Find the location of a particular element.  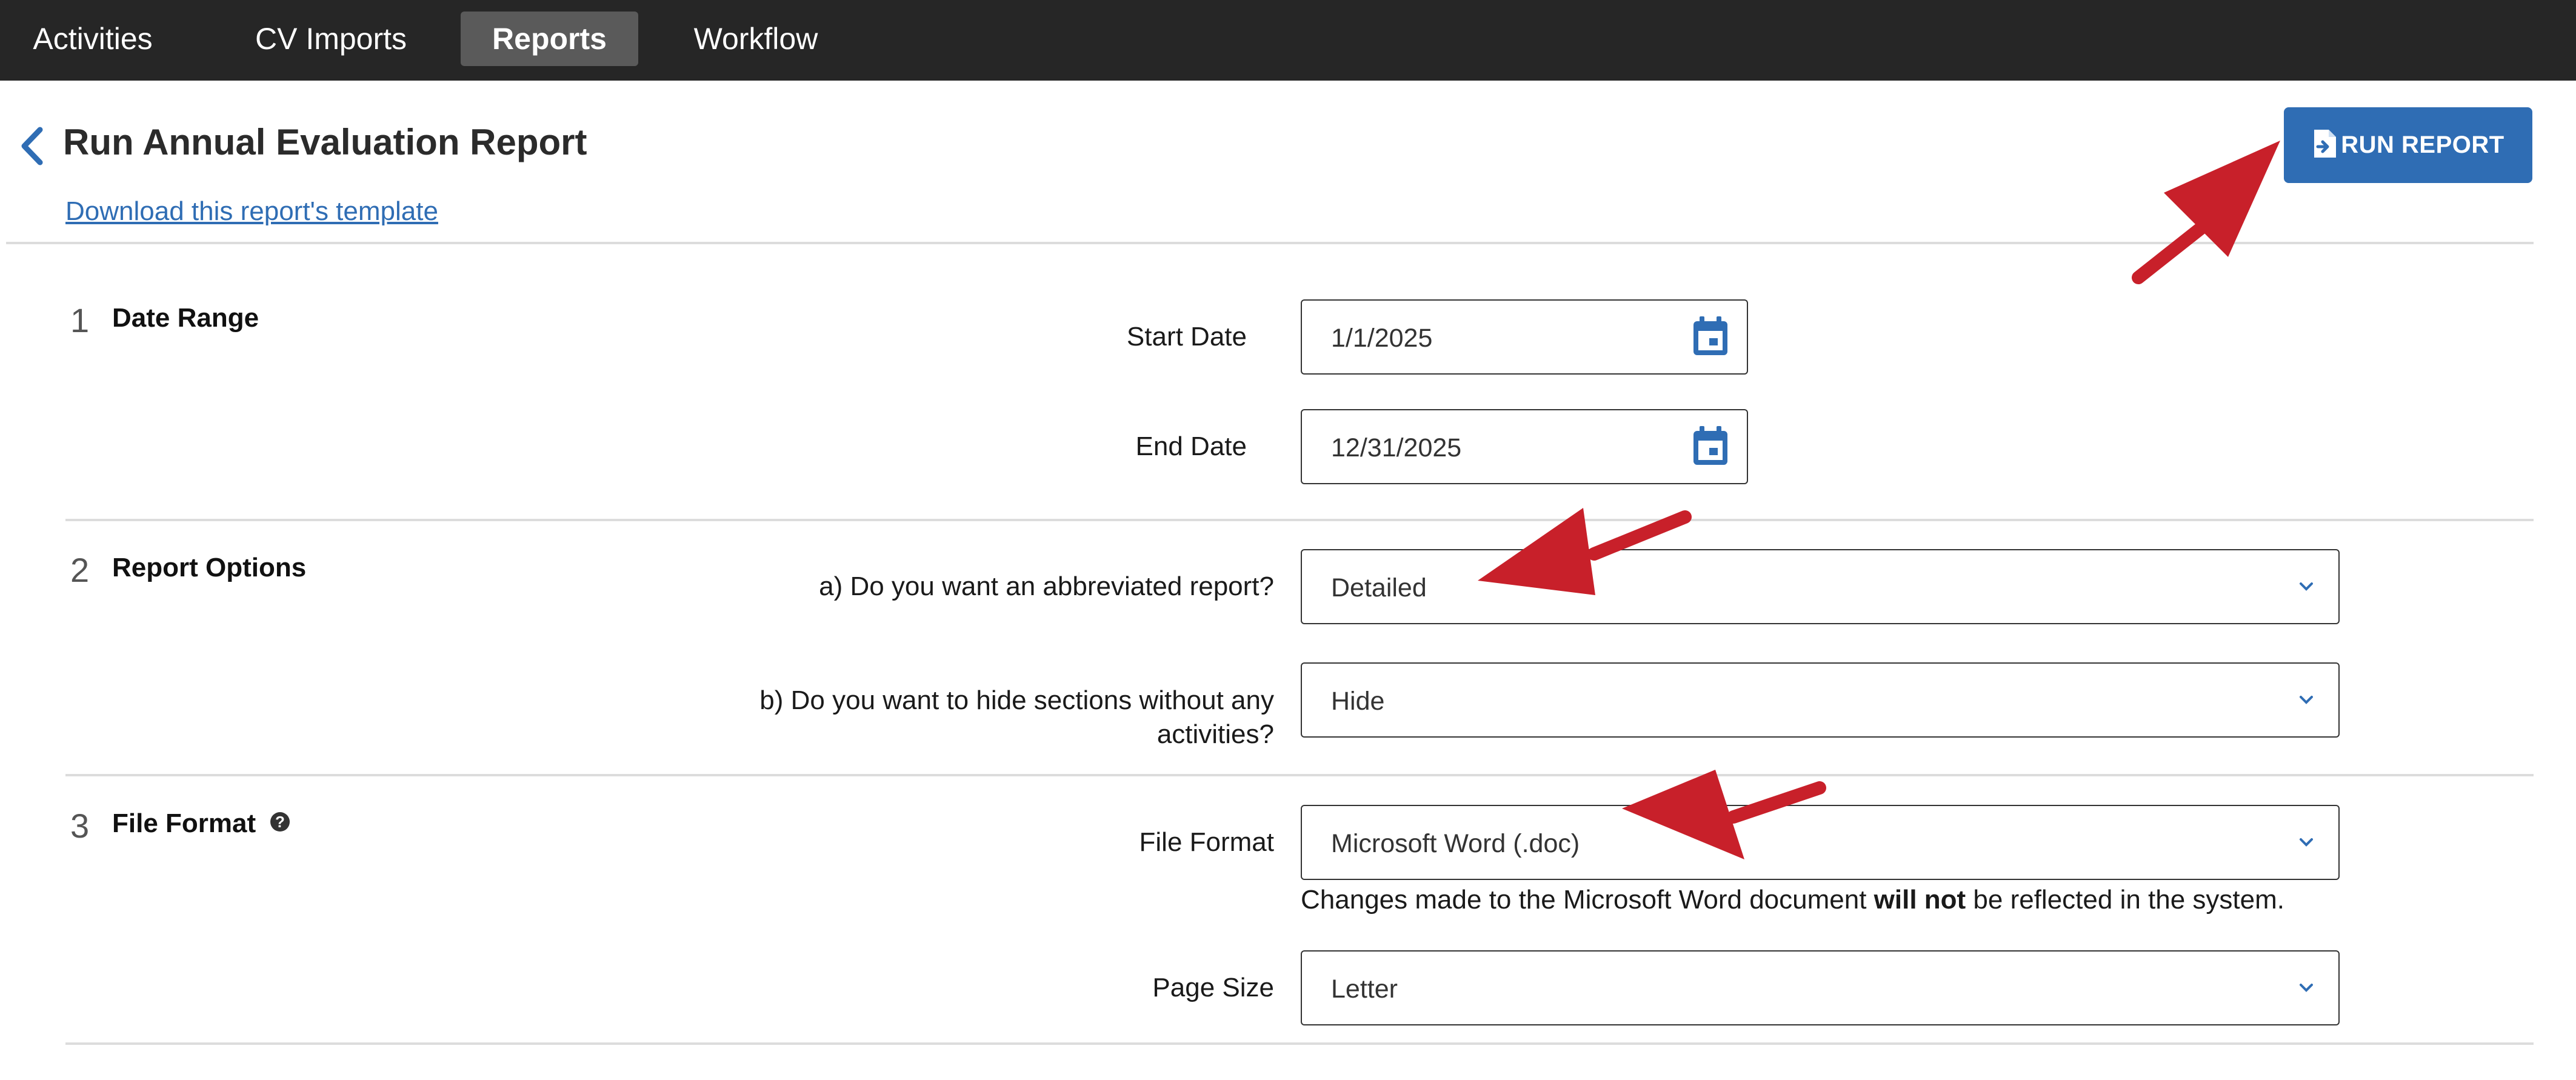

hide-sections-value: Hide is located at coordinates (1358, 701).